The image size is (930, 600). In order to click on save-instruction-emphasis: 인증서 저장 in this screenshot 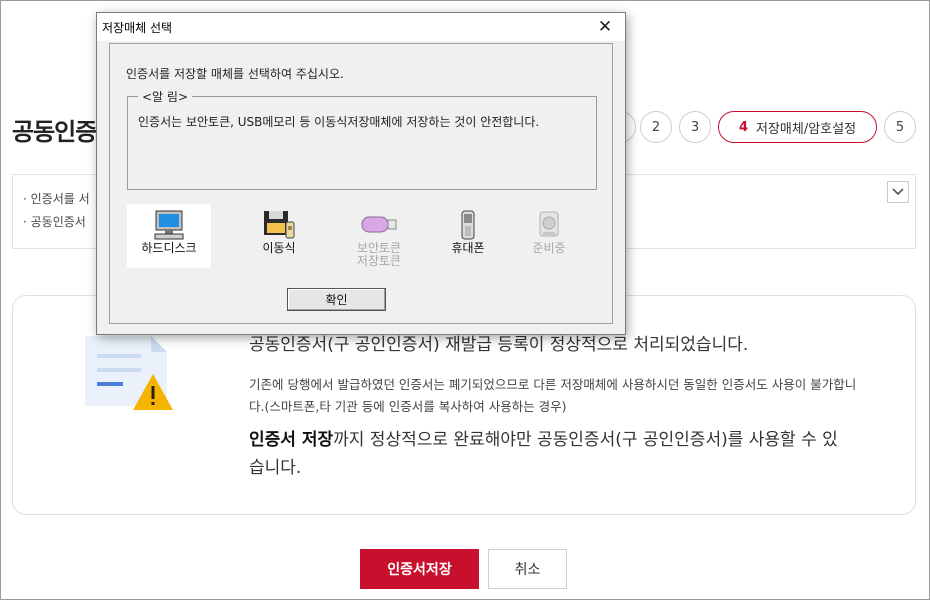, I will do `click(291, 440)`.